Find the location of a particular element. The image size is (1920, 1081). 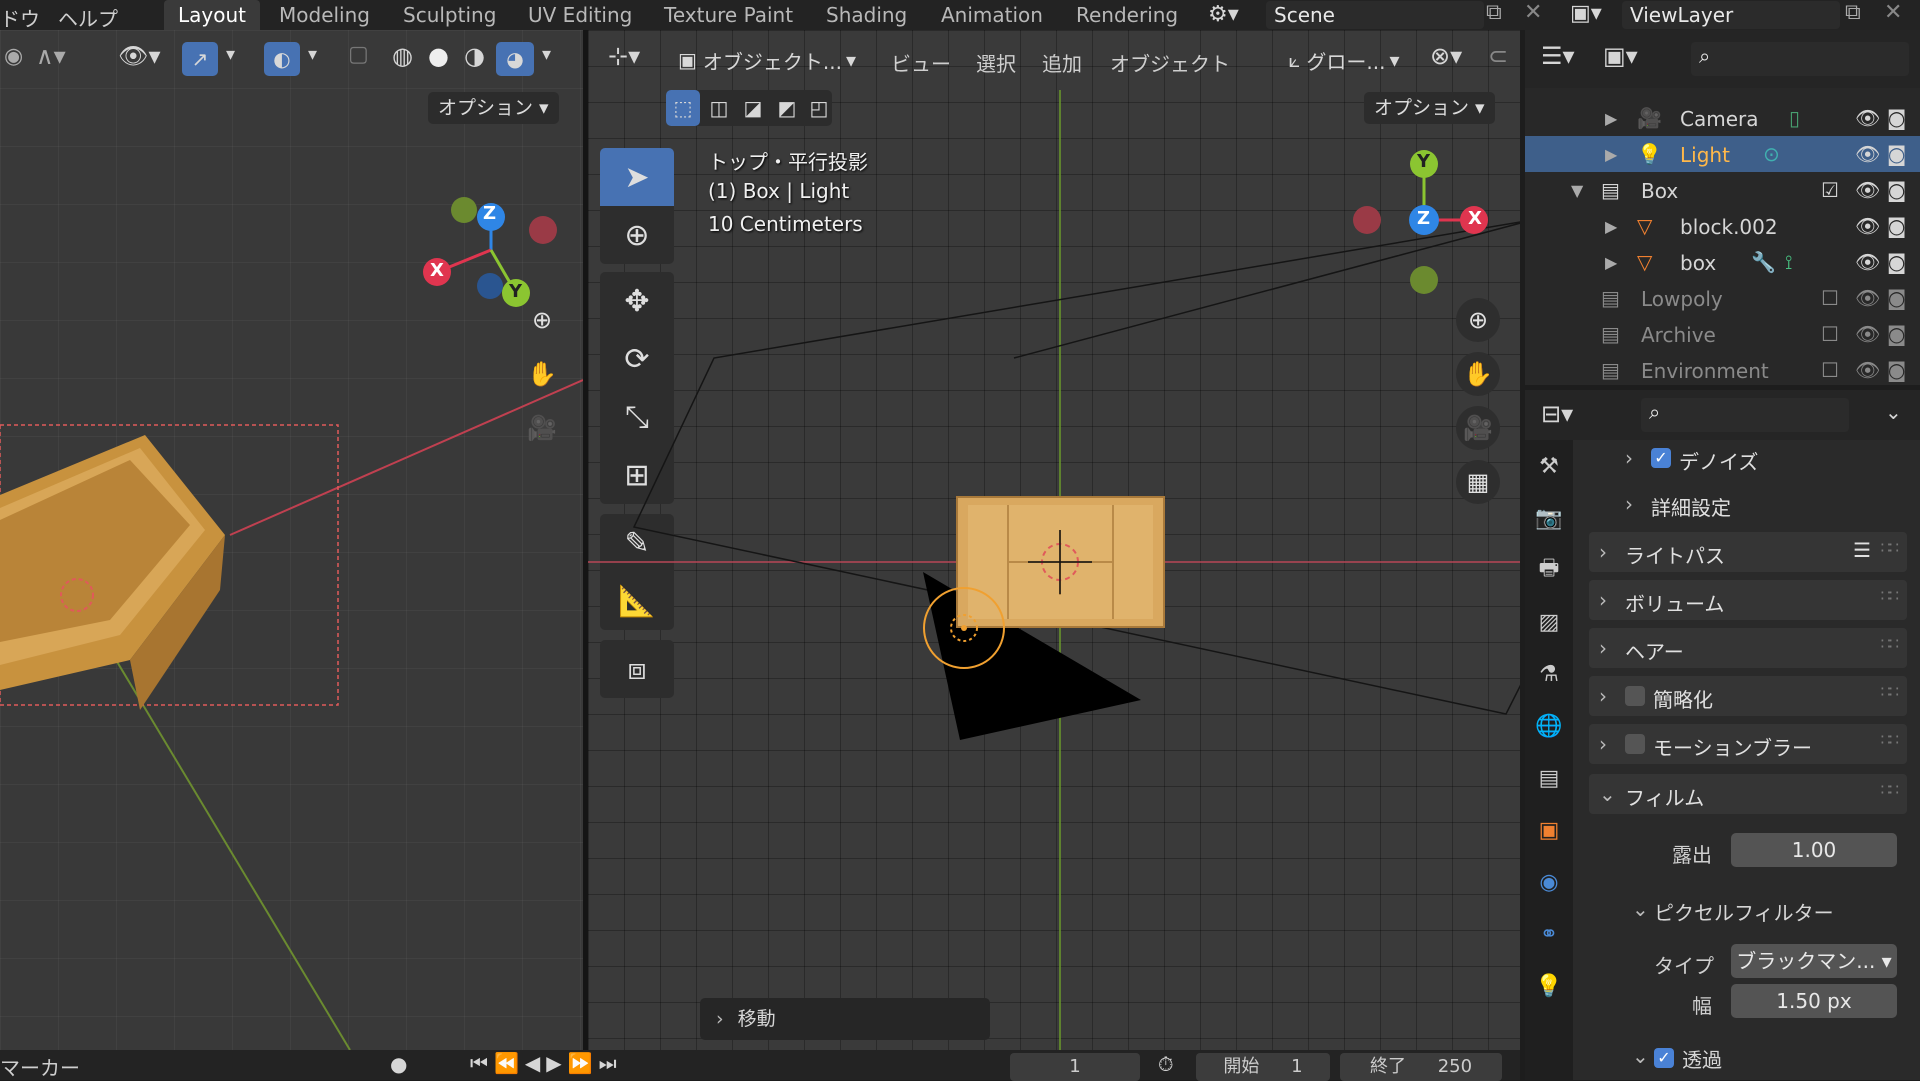

panel-motion-blur: › モーションブラー ∷∷ is located at coordinates (1748, 744).